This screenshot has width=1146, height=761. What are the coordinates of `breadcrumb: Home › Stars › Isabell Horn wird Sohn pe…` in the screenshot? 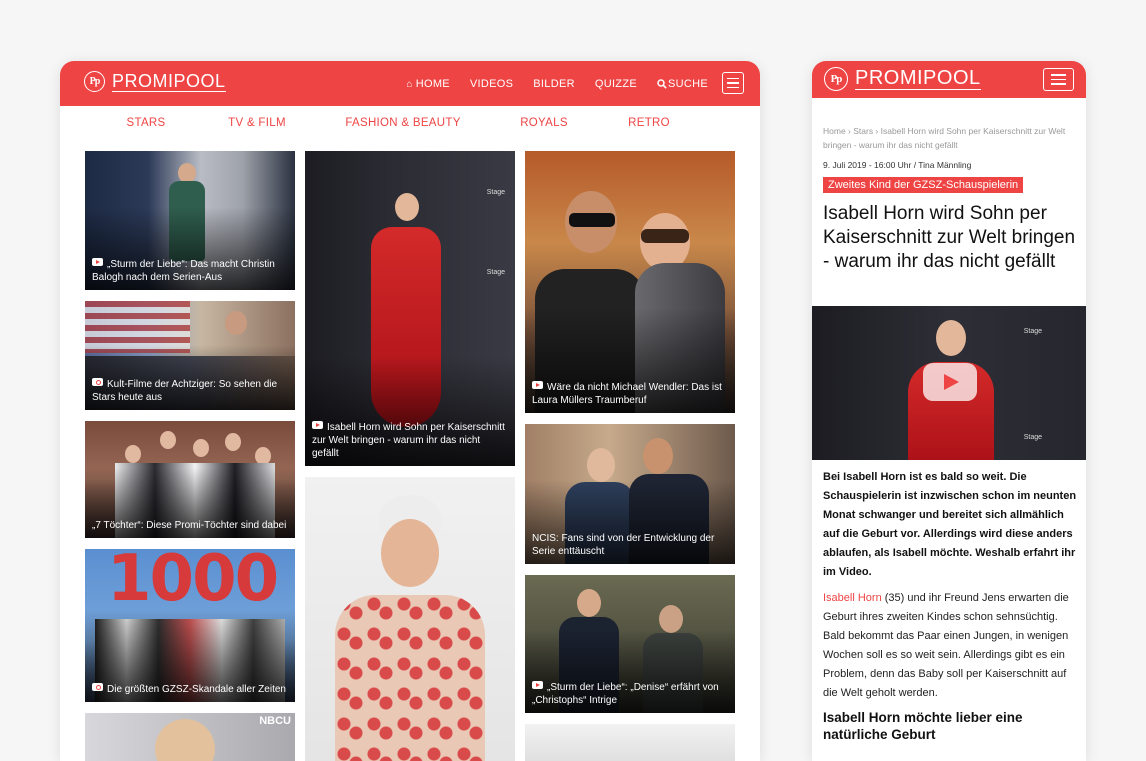 It's located at (949, 138).